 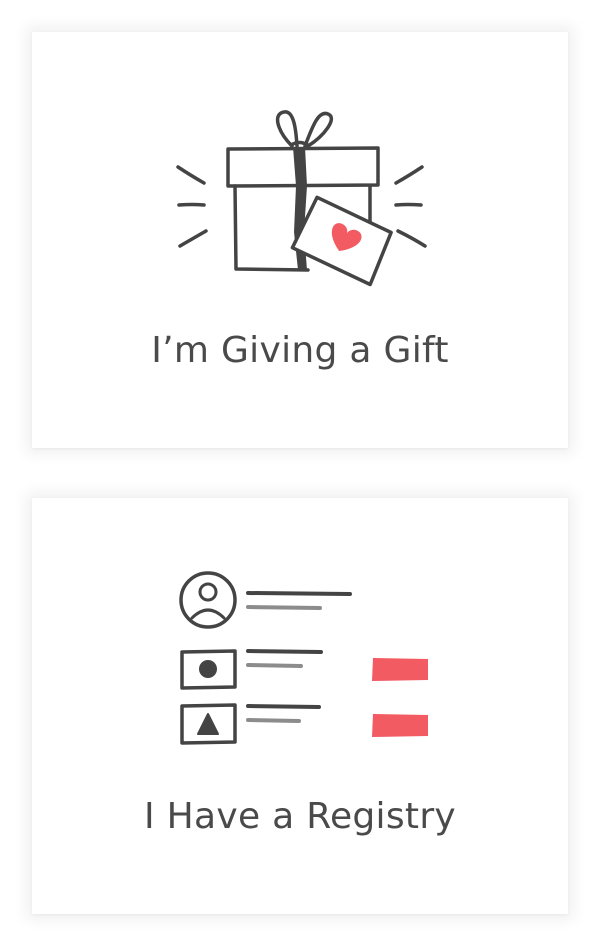 I want to click on giving-gift-title: I’m Giving a Gift, so click(x=300, y=350).